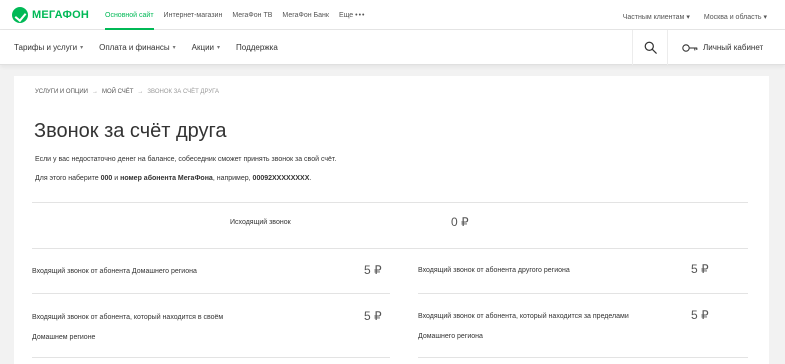 The image size is (785, 364). I want to click on region-label: Москва и область, so click(732, 17).